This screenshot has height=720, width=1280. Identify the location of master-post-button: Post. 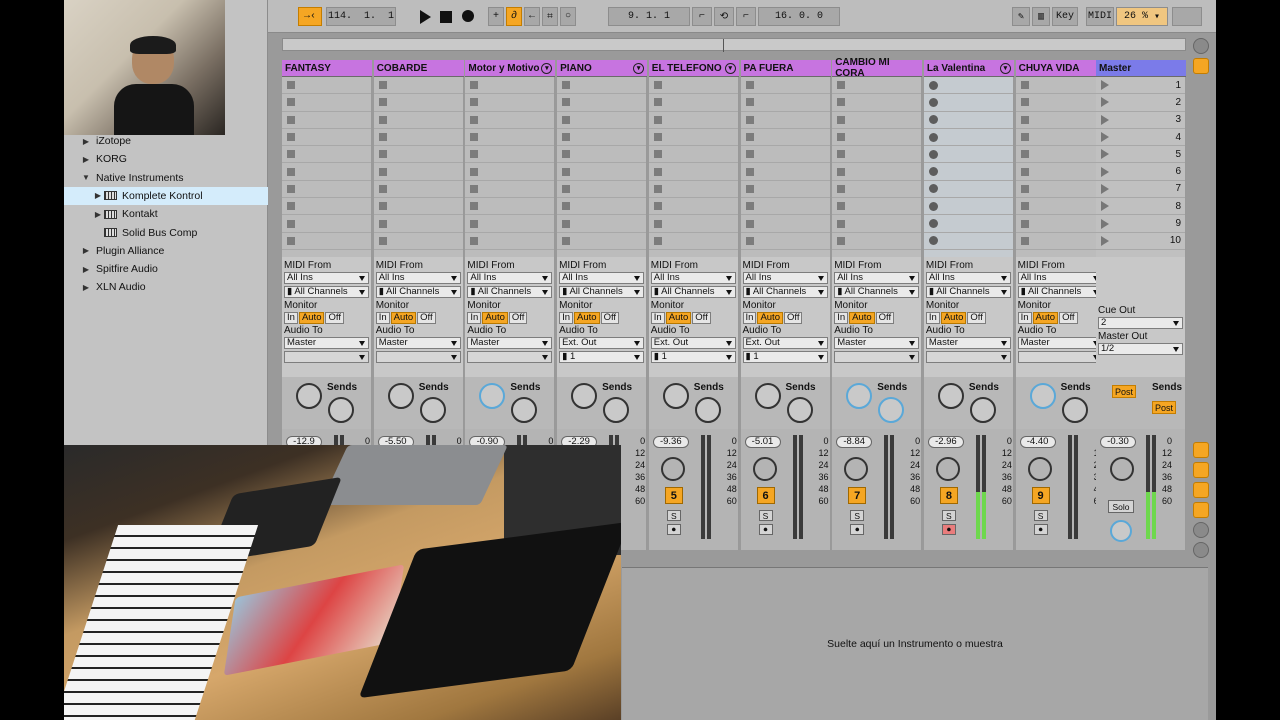
(1164, 407).